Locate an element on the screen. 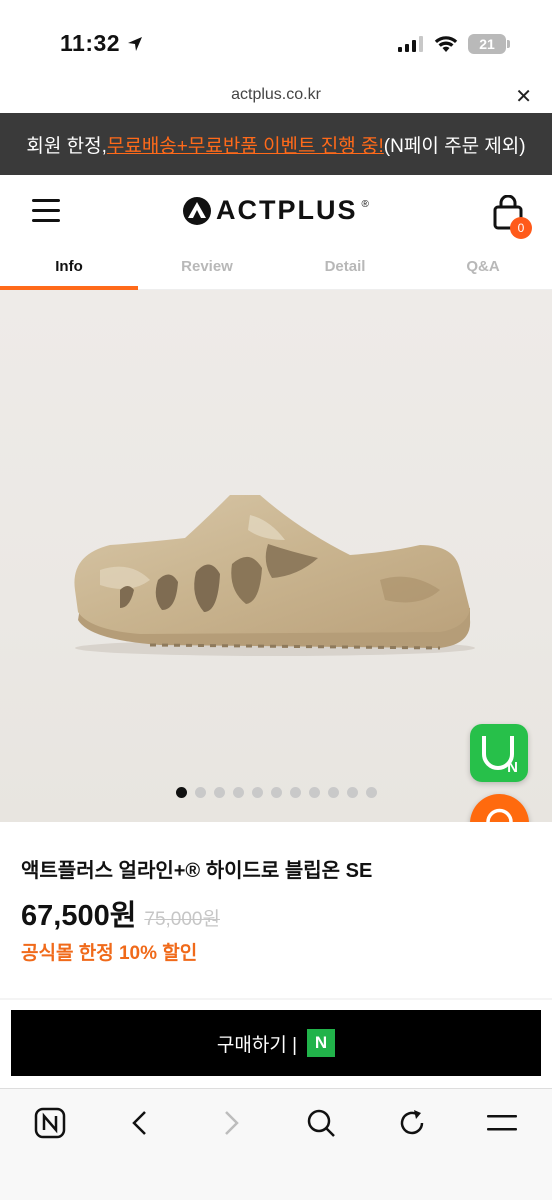 The image size is (552, 1200). location-arrow-icon is located at coordinates (135, 43).